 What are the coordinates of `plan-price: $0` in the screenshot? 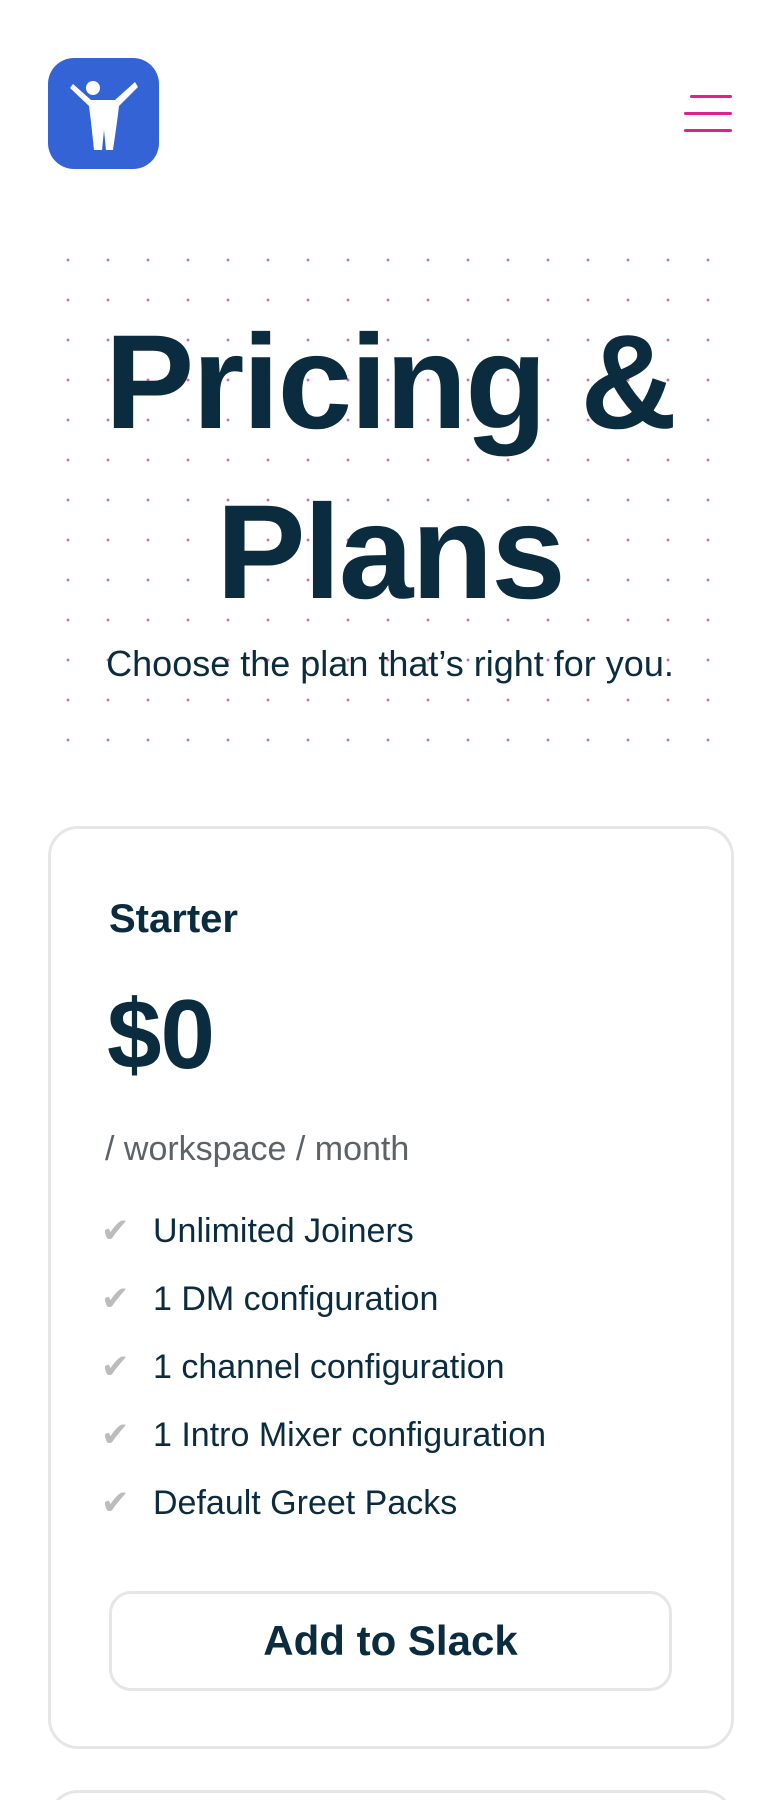 It's located at (161, 1034).